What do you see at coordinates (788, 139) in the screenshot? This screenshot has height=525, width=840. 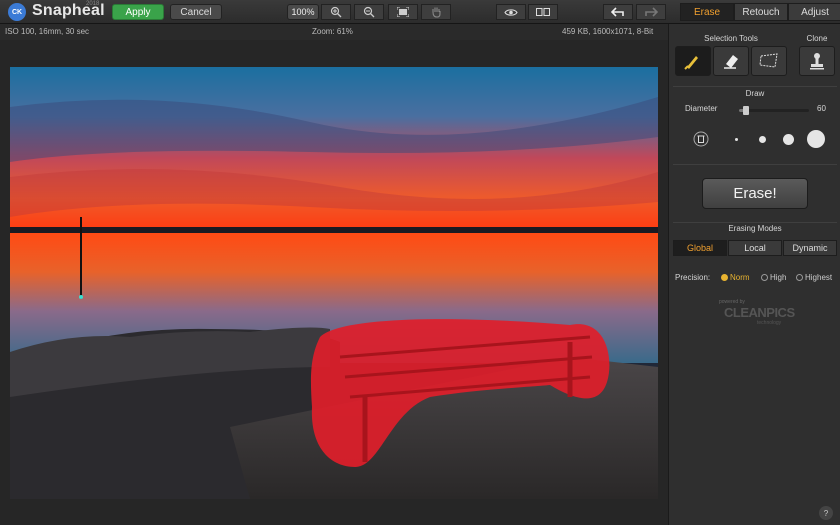 I see `brush-size-medium` at bounding box center [788, 139].